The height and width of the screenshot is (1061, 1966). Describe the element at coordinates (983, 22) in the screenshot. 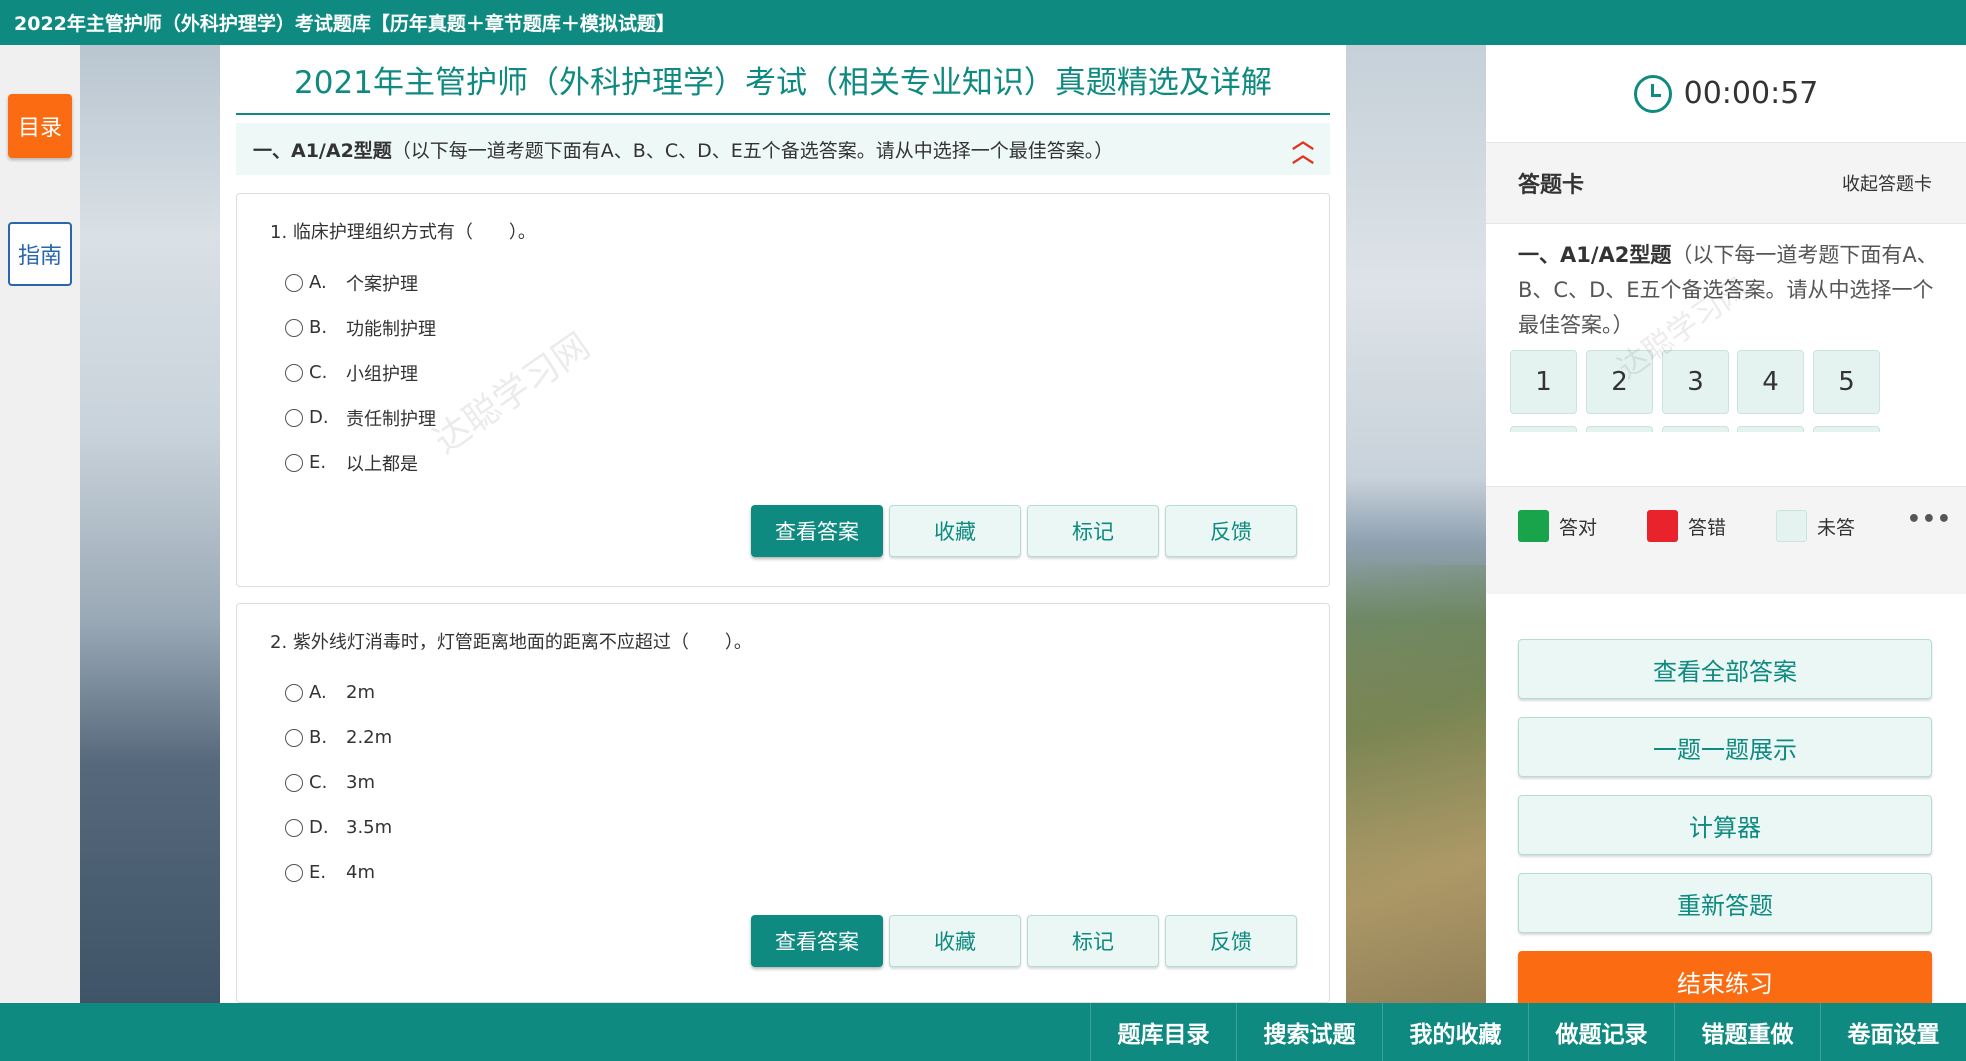

I see `window-title-bar: 2022年主管护师（外科护理学）考试题库【历年真题＋章节题库＋模拟试题】` at that location.